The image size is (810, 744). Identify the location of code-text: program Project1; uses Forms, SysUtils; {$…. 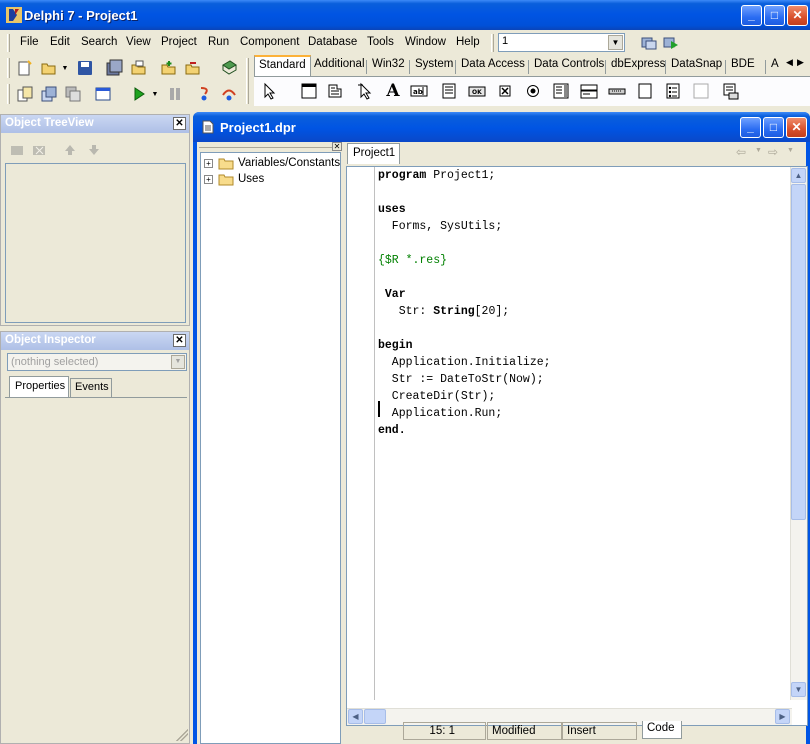
(464, 303).